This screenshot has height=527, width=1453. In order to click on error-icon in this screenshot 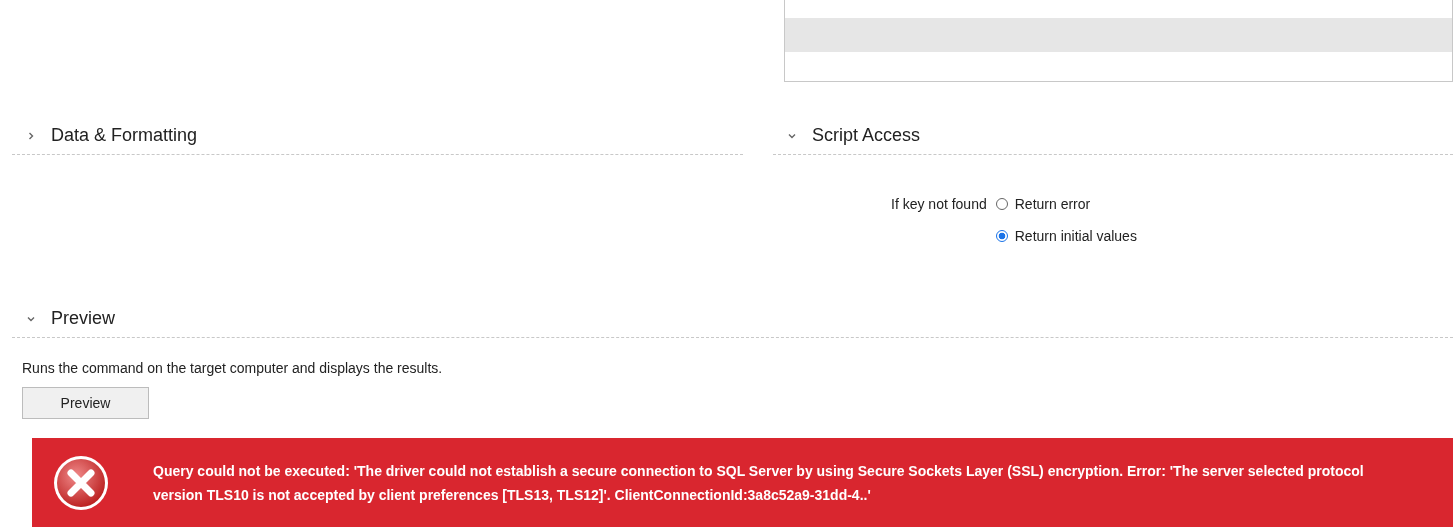, I will do `click(81, 482)`.